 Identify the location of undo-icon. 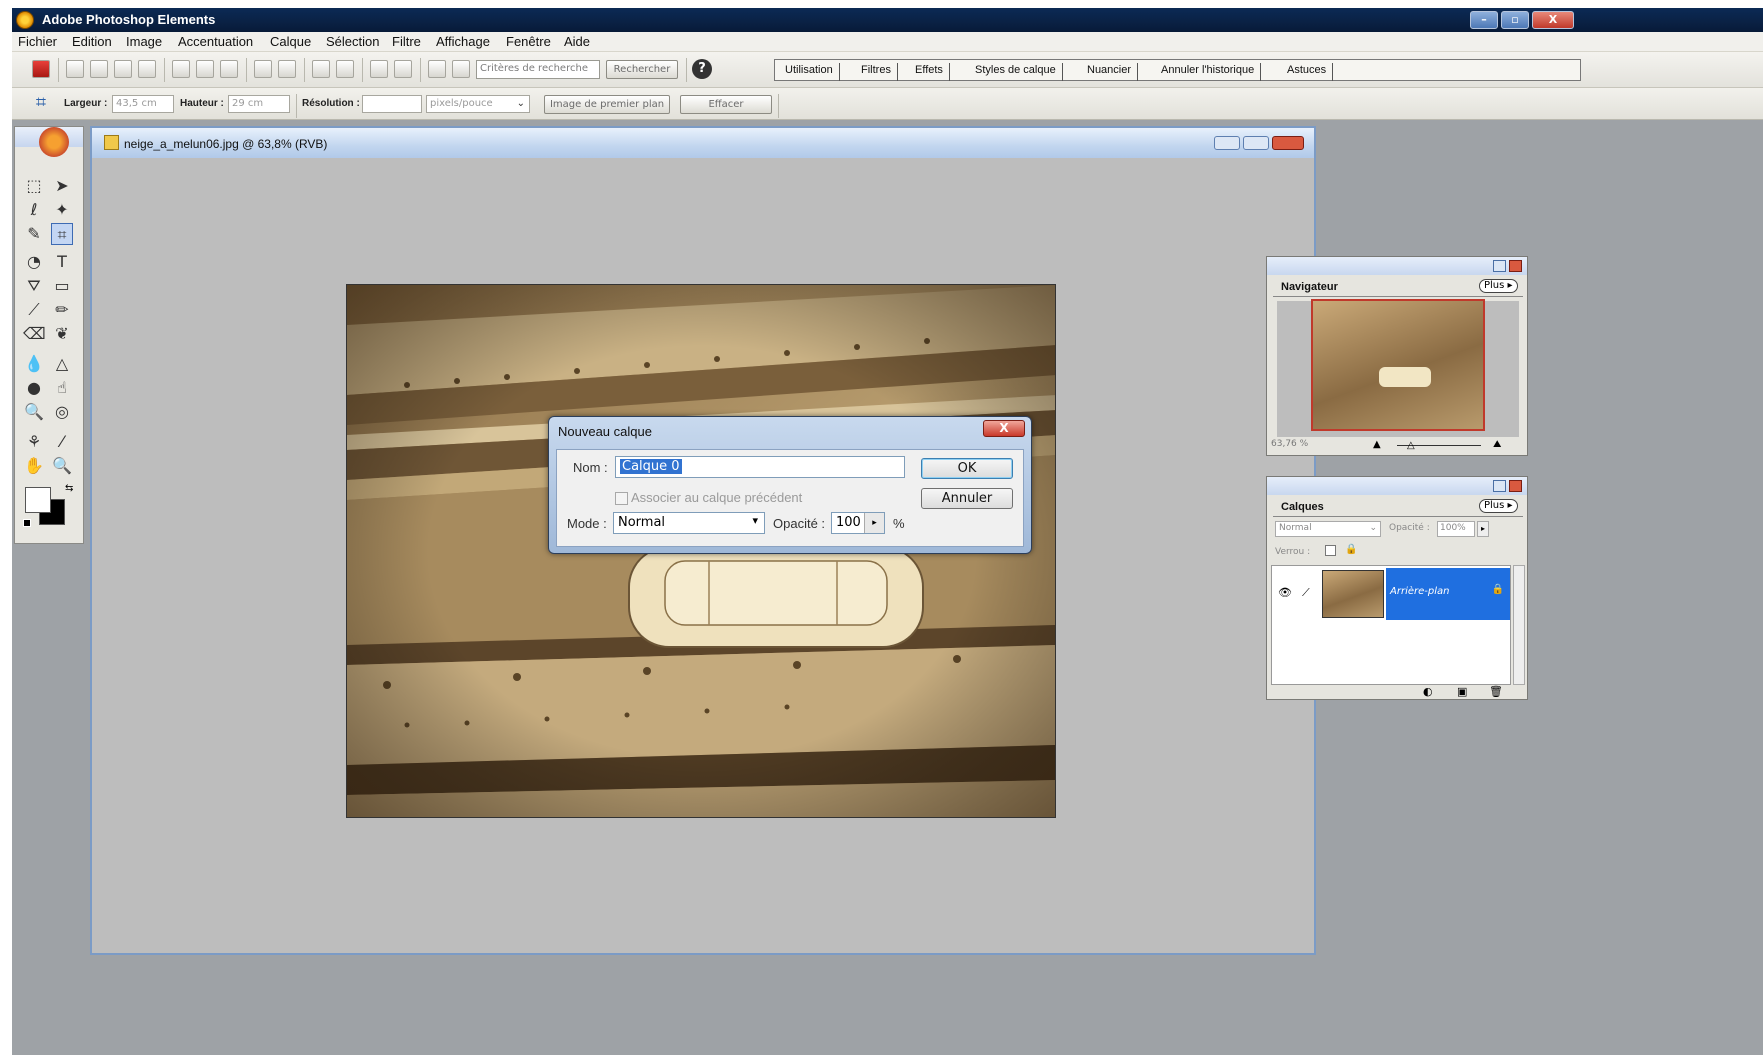
(379, 69).